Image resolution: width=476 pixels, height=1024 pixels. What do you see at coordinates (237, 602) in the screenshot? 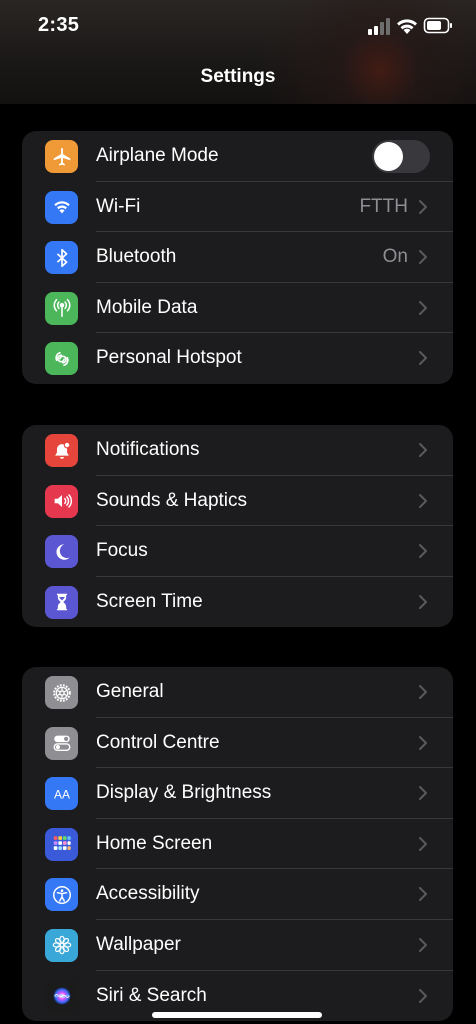
I see `settings-row-screen-time: Screen Time` at bounding box center [237, 602].